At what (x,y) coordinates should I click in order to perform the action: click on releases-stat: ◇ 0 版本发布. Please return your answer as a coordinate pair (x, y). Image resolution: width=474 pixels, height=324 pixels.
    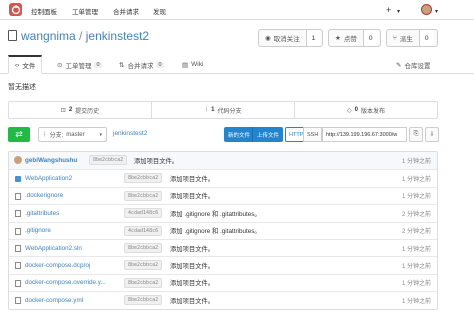
    Looking at the image, I should click on (366, 110).